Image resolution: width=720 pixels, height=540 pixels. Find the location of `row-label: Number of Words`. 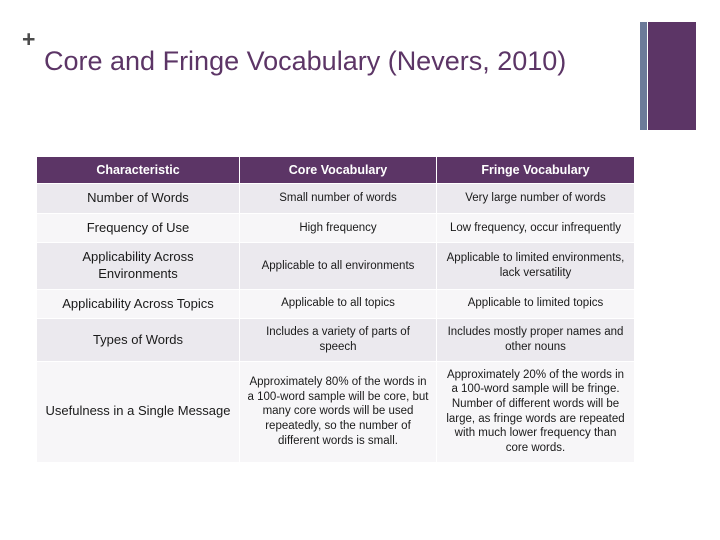

row-label: Number of Words is located at coordinates (138, 198).